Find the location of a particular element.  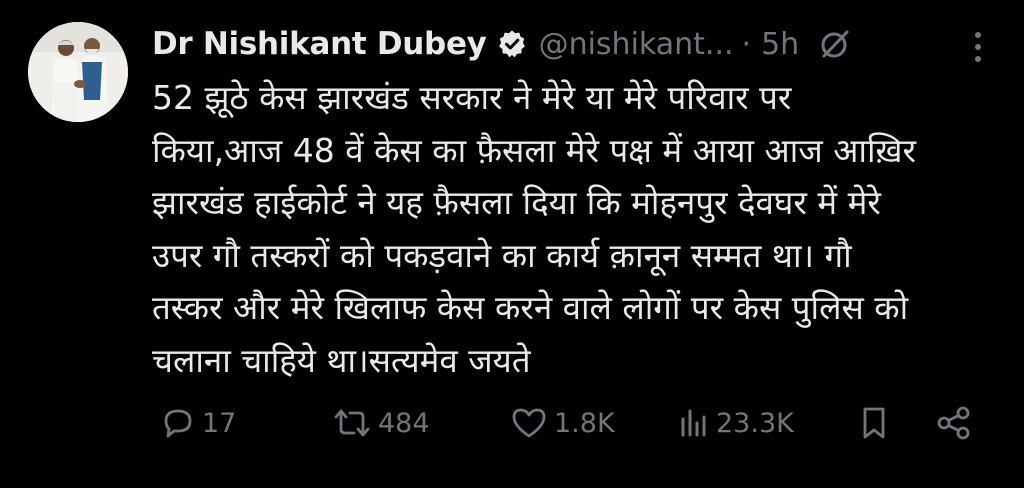

bookmark-button is located at coordinates (874, 423).